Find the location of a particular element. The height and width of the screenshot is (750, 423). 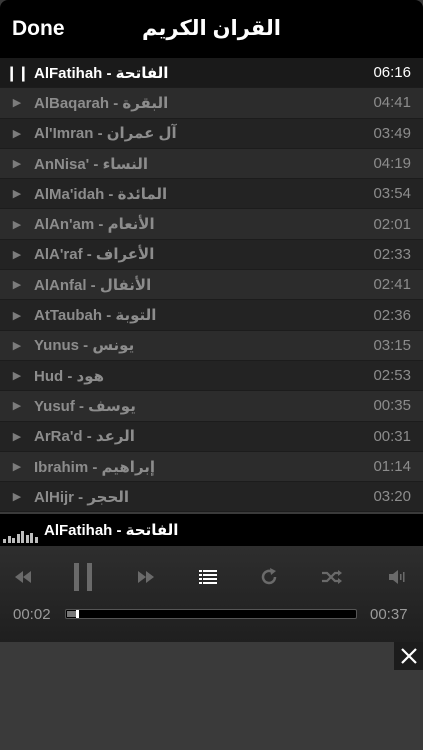

track-duration: 03:54 is located at coordinates (392, 194).